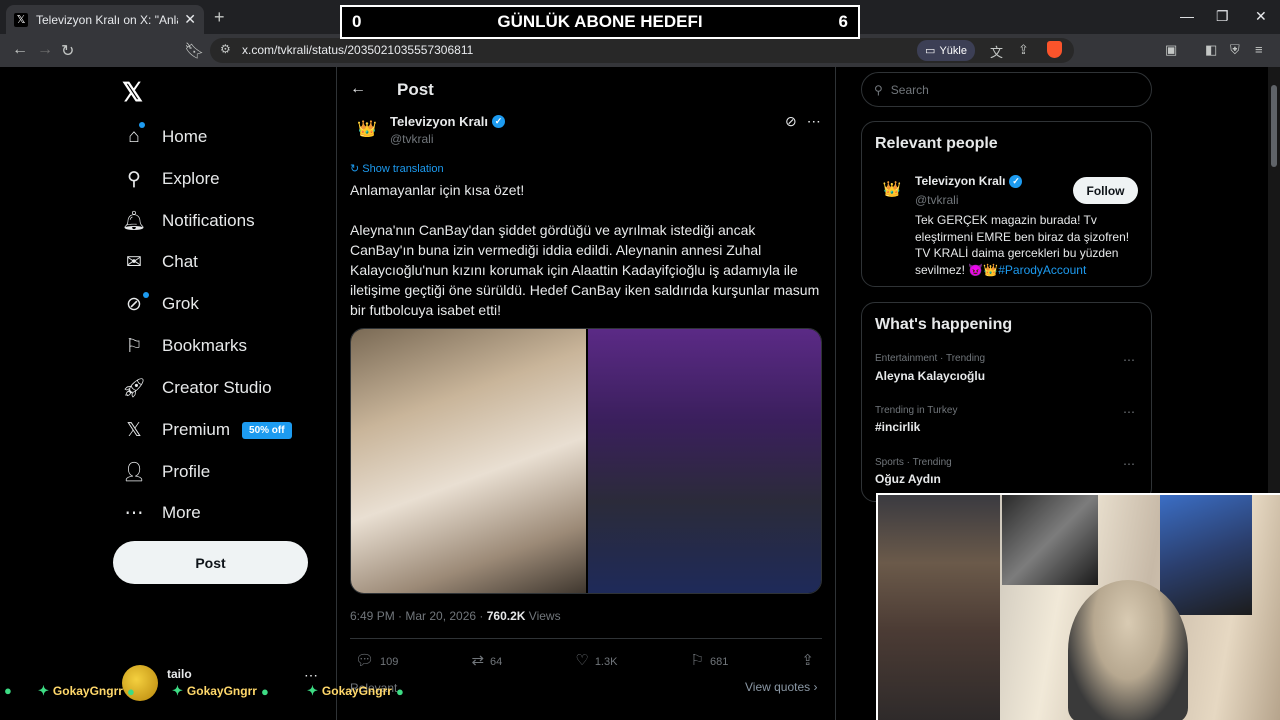 The image size is (1280, 720). Describe the element at coordinates (1006, 89) in the screenshot. I see `search-input: ⚲ Search` at that location.